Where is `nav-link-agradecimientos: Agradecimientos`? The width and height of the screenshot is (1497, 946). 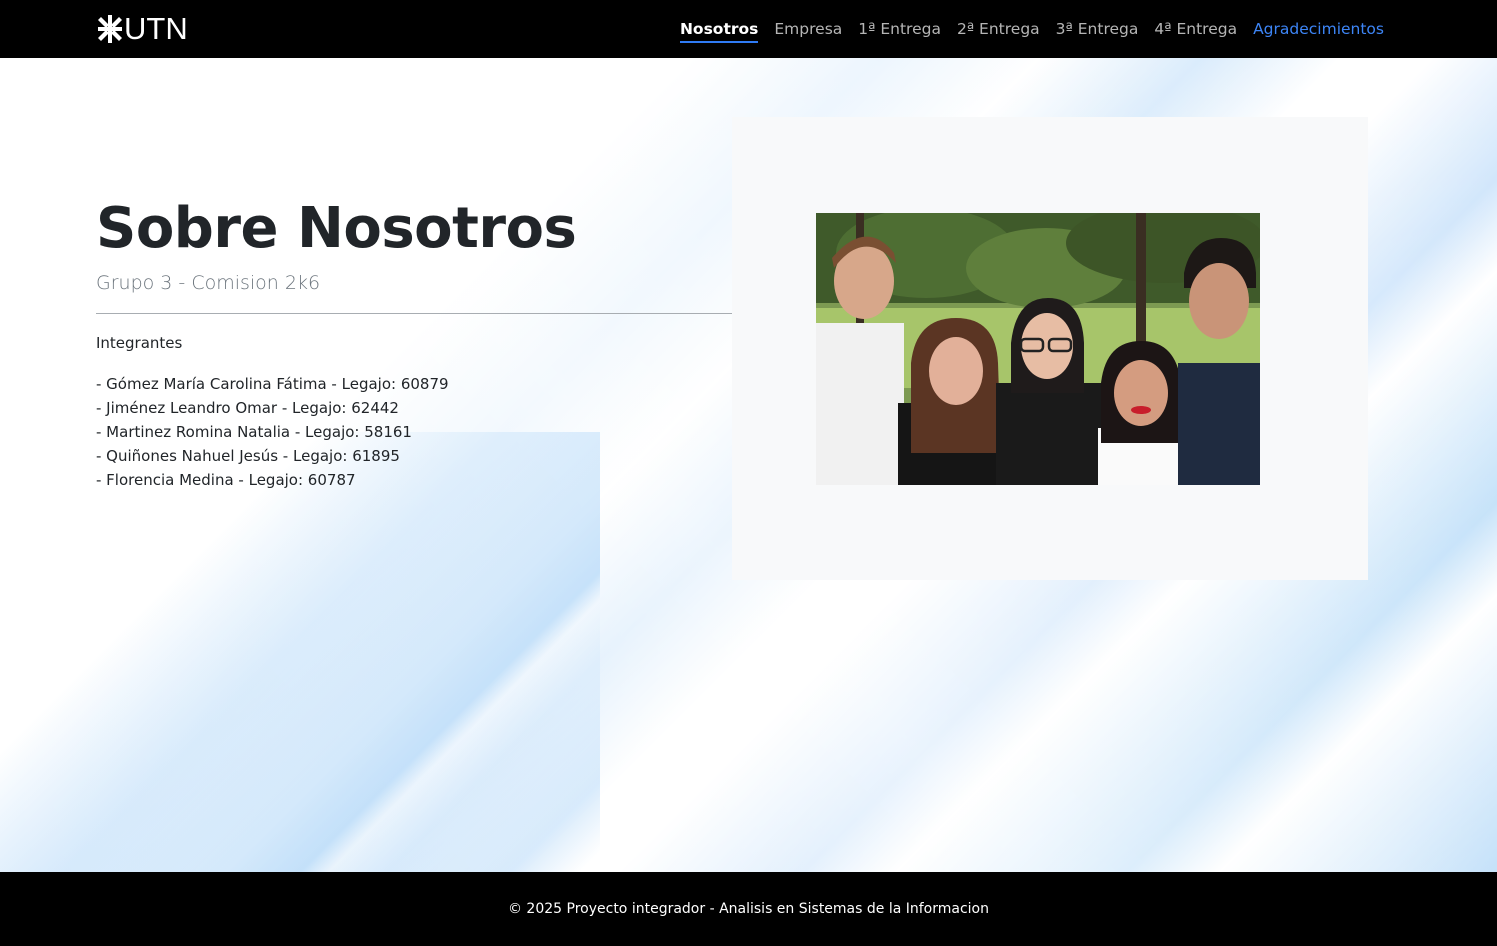
nav-link-agradecimientos: Agradecimientos is located at coordinates (1318, 29).